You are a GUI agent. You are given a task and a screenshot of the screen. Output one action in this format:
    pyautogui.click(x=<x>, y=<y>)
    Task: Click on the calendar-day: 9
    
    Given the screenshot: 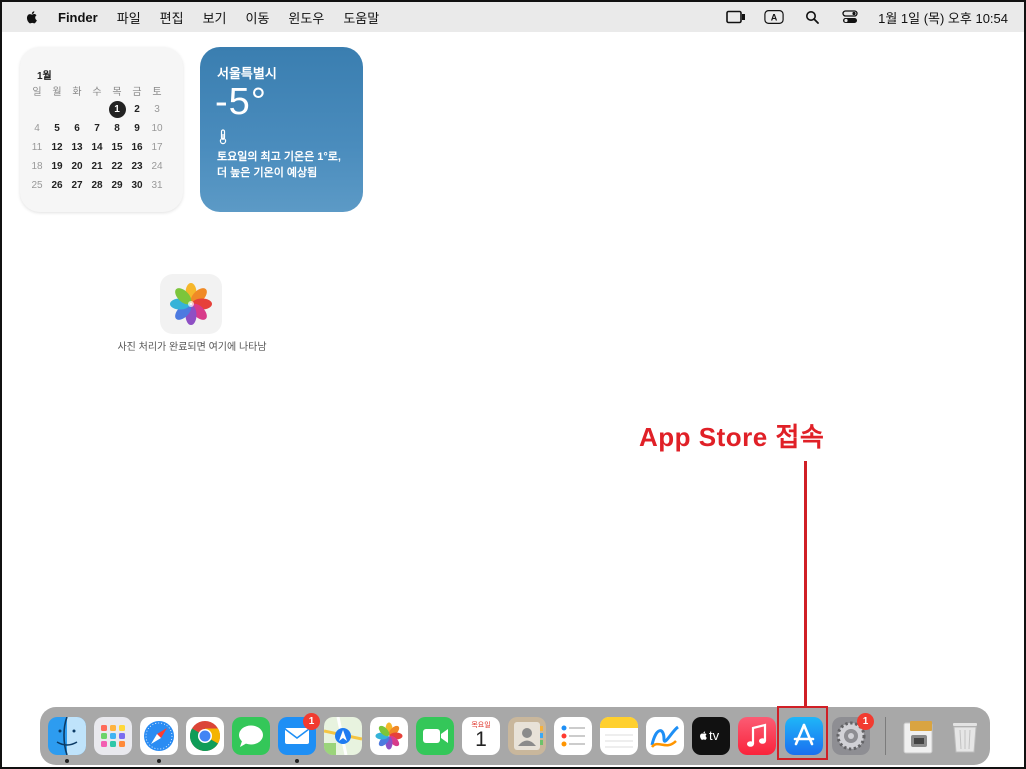 What is the action you would take?
    pyautogui.click(x=137, y=128)
    